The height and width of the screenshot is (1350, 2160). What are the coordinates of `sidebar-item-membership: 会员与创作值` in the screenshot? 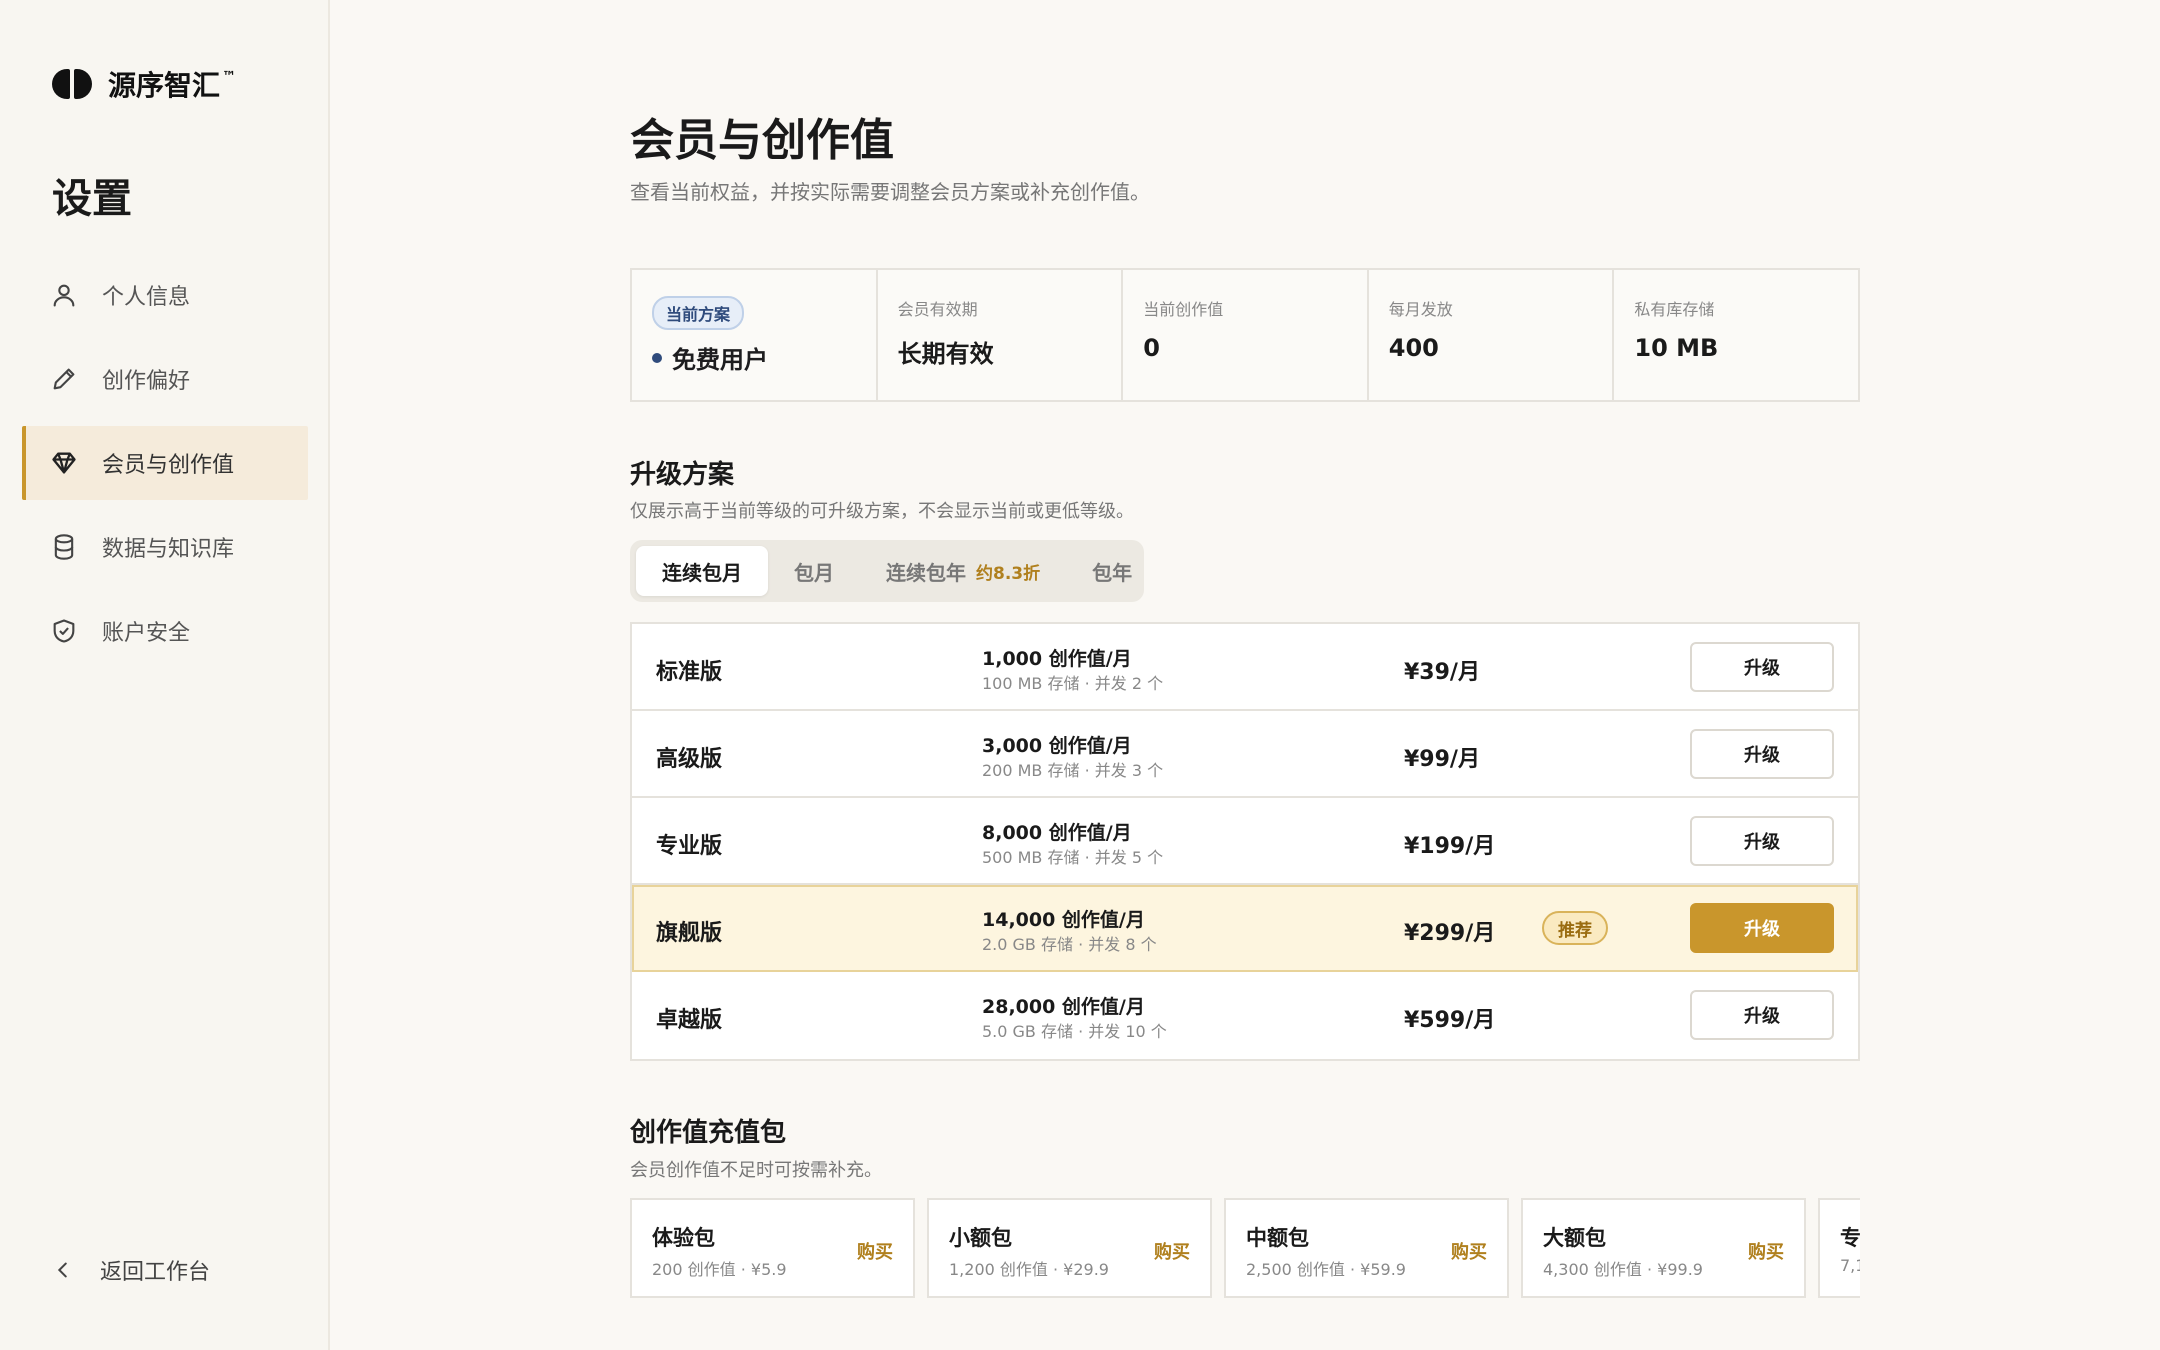 It's located at (165, 463).